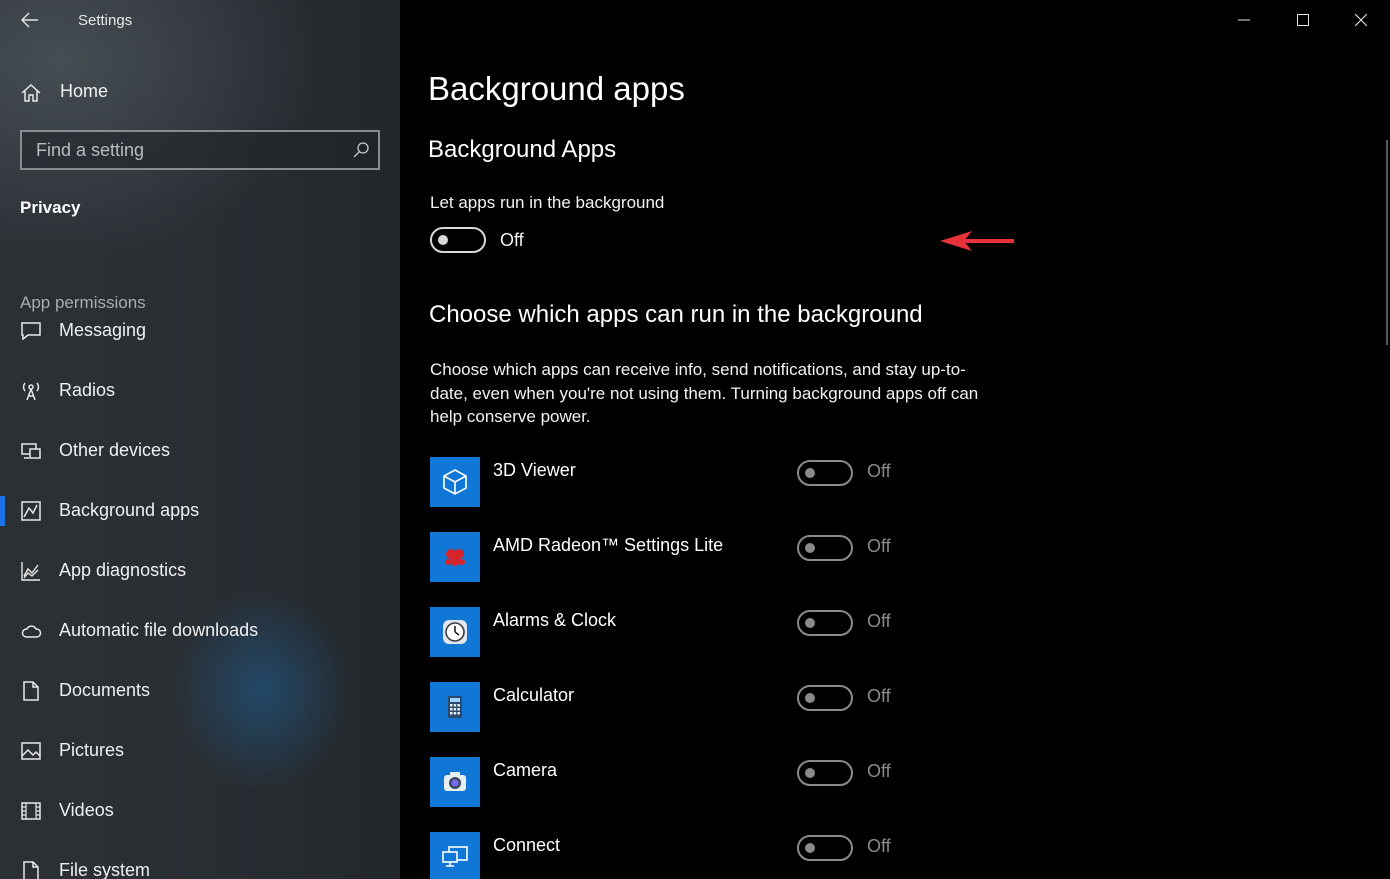  What do you see at coordinates (2, 511) in the screenshot?
I see `selection-indicator` at bounding box center [2, 511].